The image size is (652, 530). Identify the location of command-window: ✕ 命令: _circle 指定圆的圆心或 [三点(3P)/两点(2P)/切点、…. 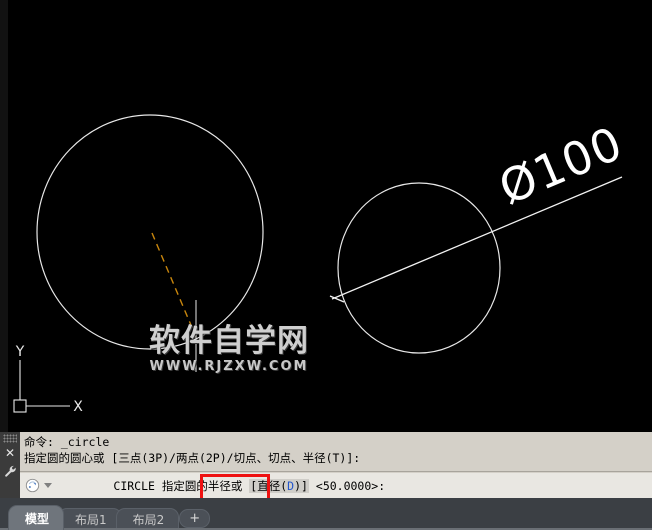
(326, 465).